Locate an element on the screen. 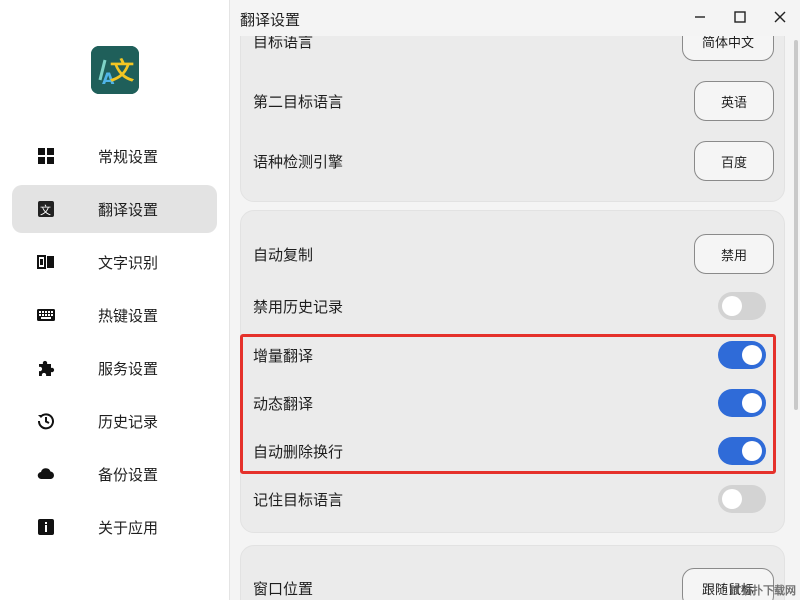  sidebar-item-label: 备份设置 is located at coordinates (128, 474).